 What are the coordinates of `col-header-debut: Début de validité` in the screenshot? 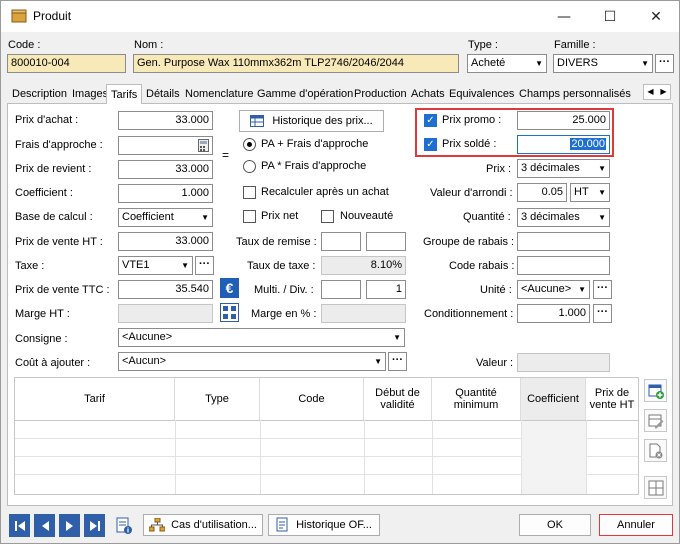 It's located at (398, 399).